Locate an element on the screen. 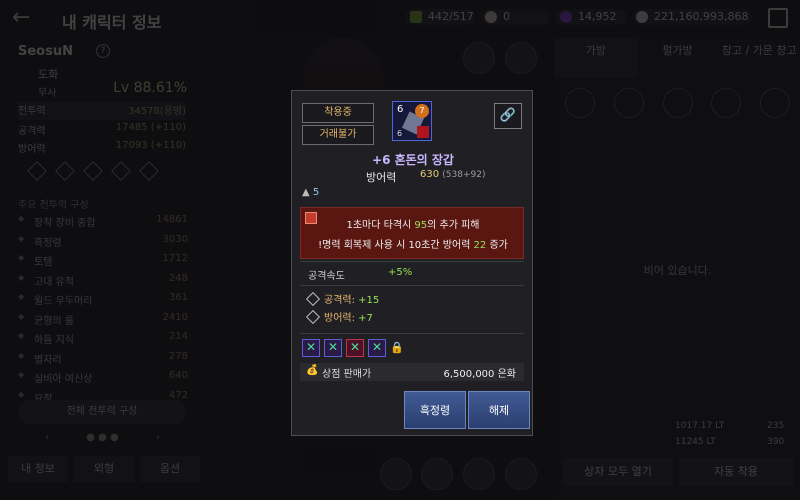  effect-number: 95 is located at coordinates (421, 225).